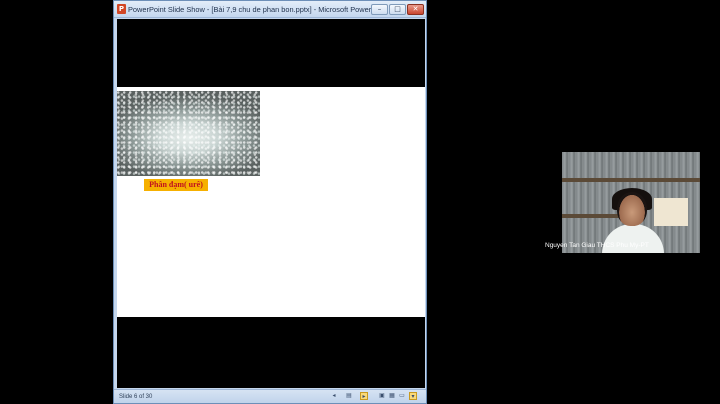 The width and height of the screenshot is (720, 404). Describe the element at coordinates (392, 396) in the screenshot. I see `slide-sorter-icon: ▦` at that location.